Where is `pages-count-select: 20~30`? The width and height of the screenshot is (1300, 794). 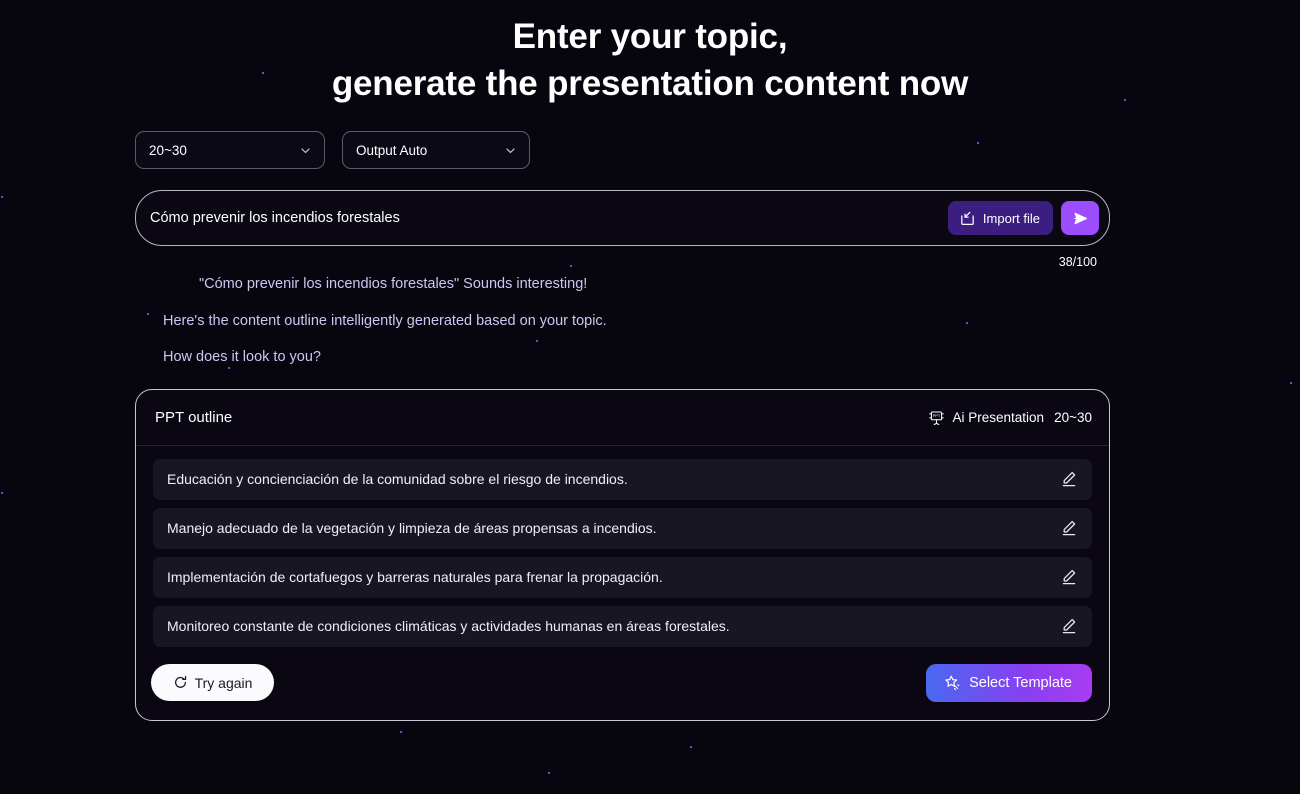 pages-count-select: 20~30 is located at coordinates (230, 150).